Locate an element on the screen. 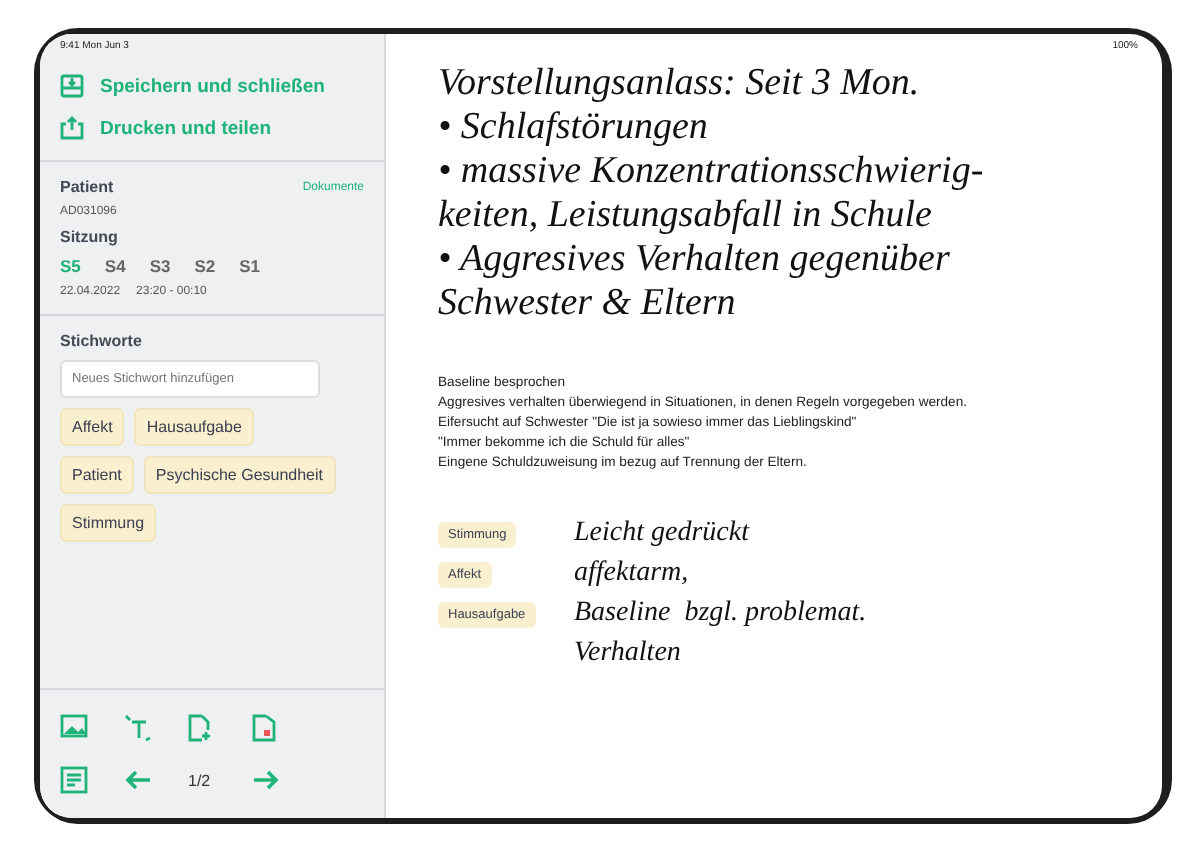 The image size is (1200, 864). delete-page-tool is located at coordinates (266, 728).